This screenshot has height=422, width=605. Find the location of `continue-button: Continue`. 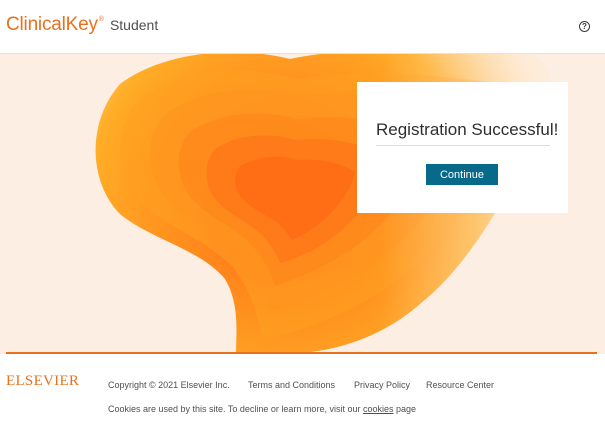

continue-button: Continue is located at coordinates (462, 174).